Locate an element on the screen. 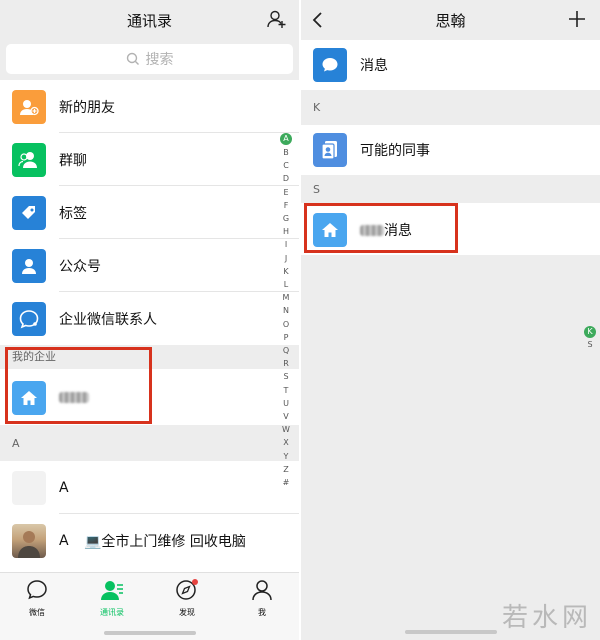 The image size is (600, 640). tab-discover: 发现 is located at coordinates (187, 598).